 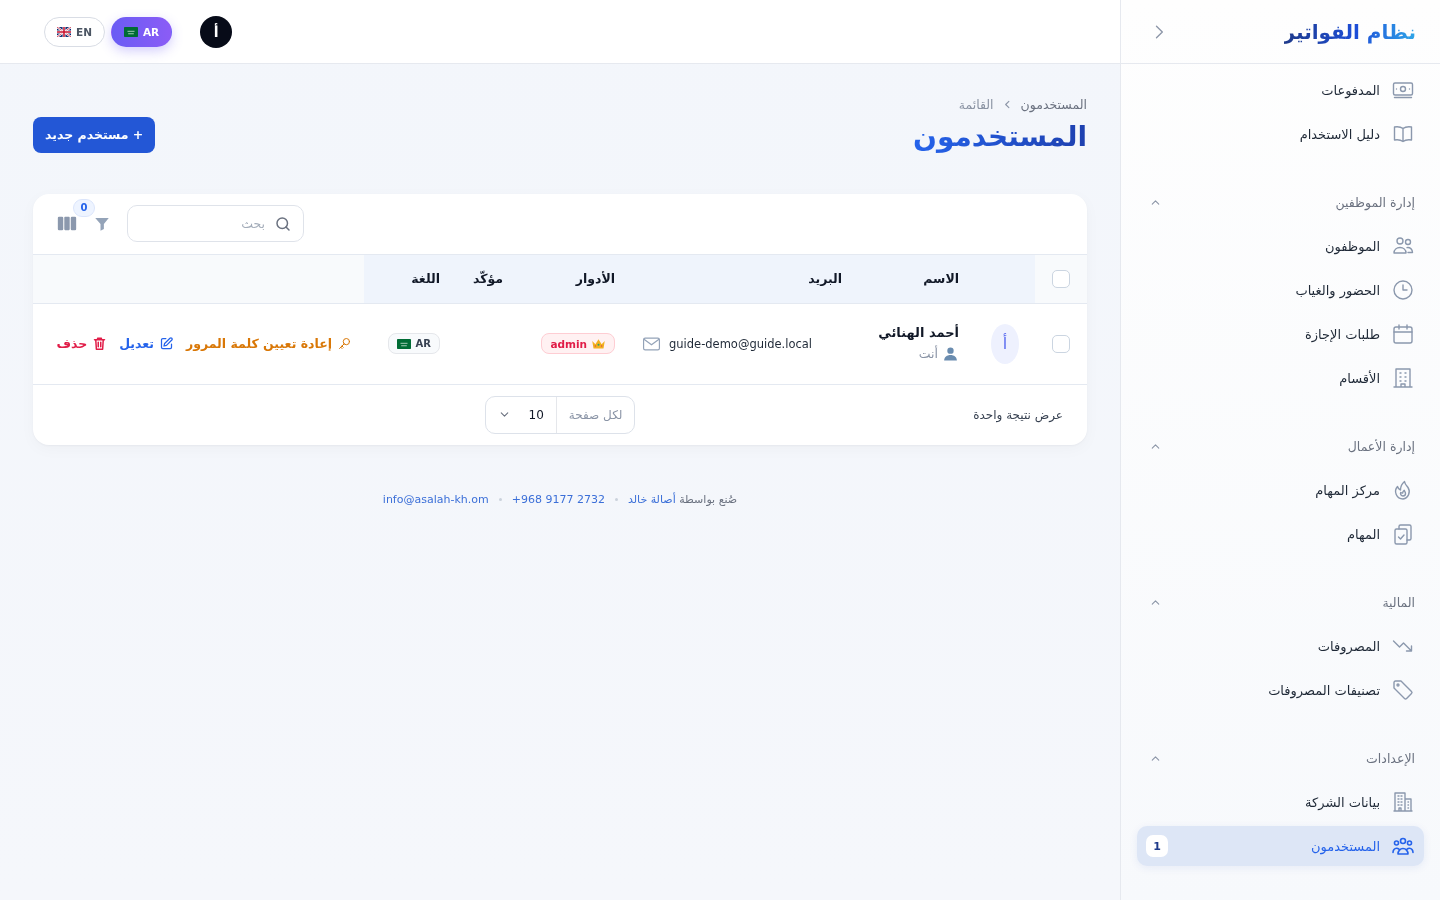 What do you see at coordinates (651, 343) in the screenshot?
I see `envelope-icon` at bounding box center [651, 343].